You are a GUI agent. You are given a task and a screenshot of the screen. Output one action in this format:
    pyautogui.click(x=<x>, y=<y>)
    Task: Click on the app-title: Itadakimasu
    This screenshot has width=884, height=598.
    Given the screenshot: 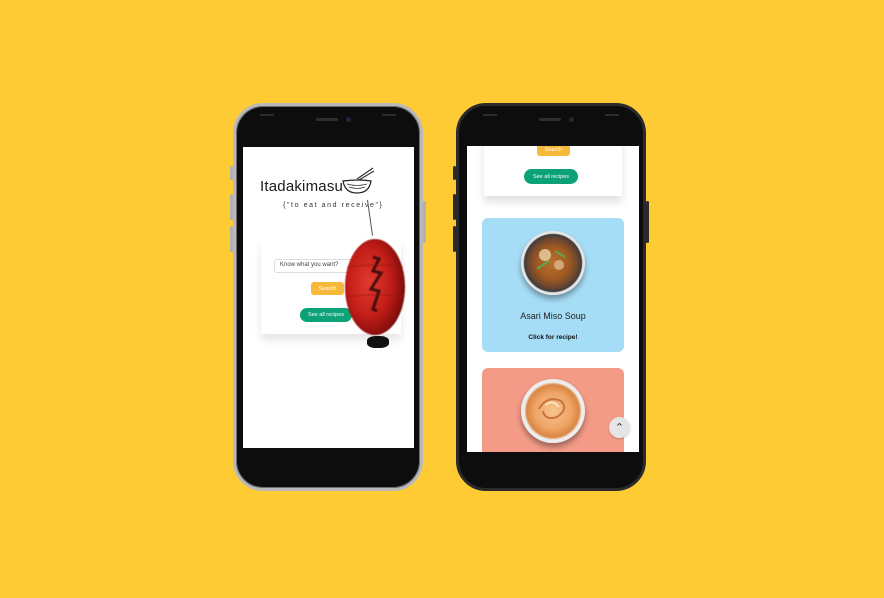 What is the action you would take?
    pyautogui.click(x=302, y=186)
    